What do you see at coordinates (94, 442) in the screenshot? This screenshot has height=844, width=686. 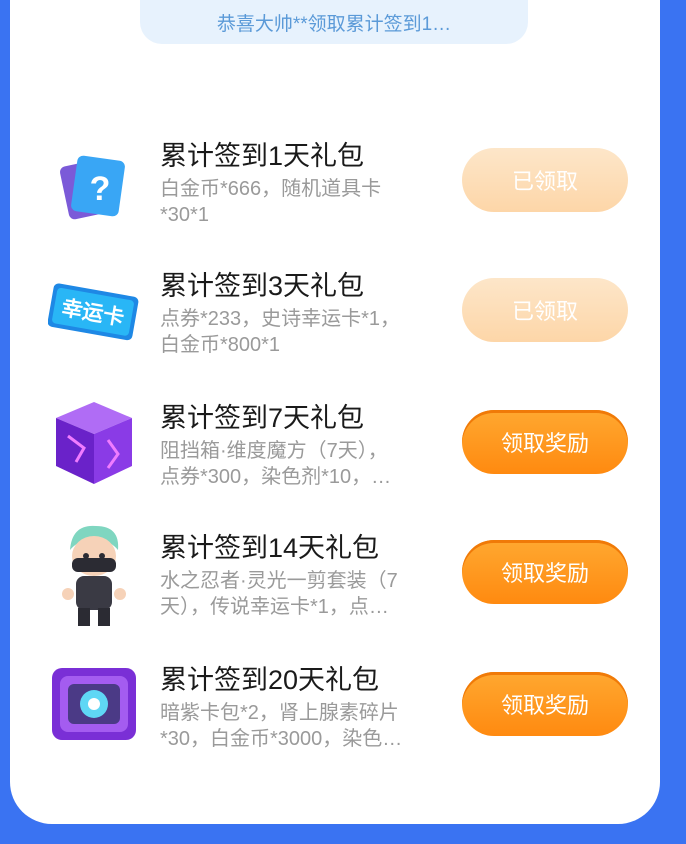 I see `purple-cube-icon` at bounding box center [94, 442].